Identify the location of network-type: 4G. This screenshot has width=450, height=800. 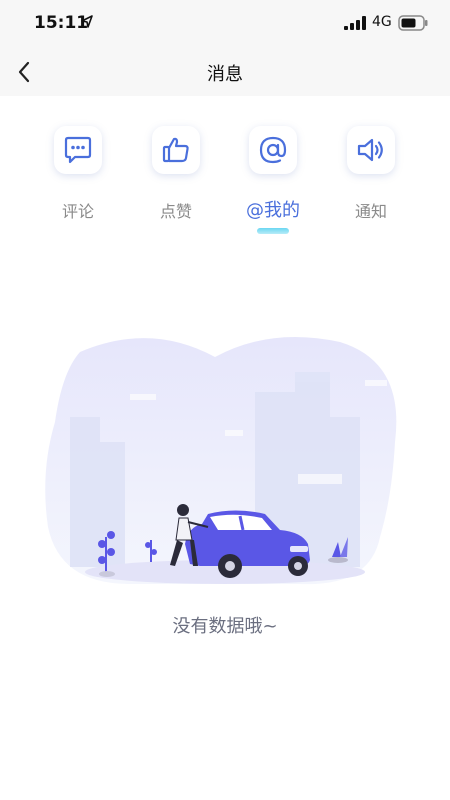
(382, 22).